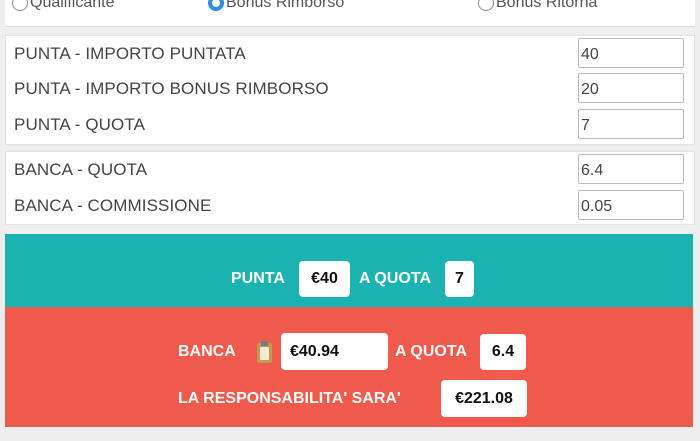 This screenshot has height=441, width=700. I want to click on punta-result-quota: 7, so click(459, 279).